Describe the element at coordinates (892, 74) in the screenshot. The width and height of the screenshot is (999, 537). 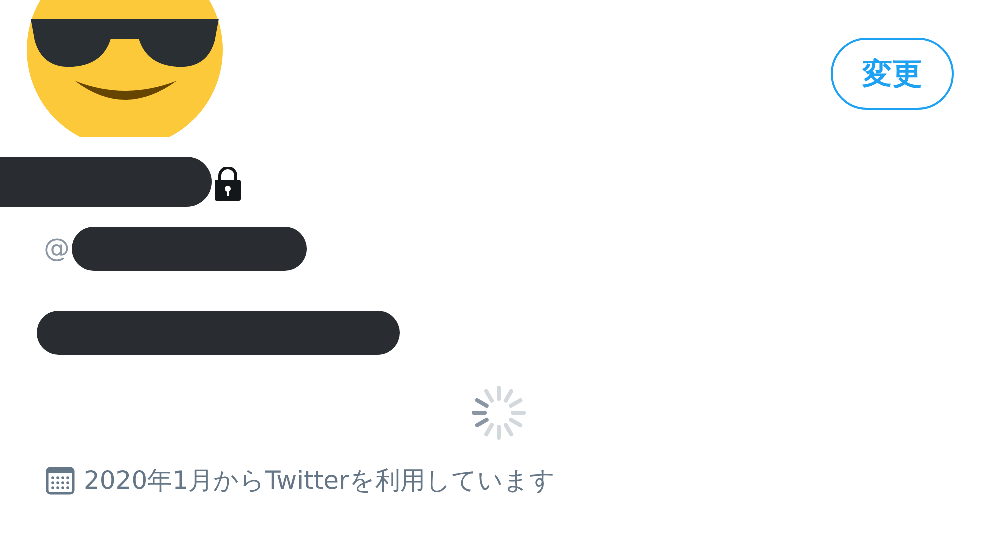
I see `edit-button: 変更` at that location.